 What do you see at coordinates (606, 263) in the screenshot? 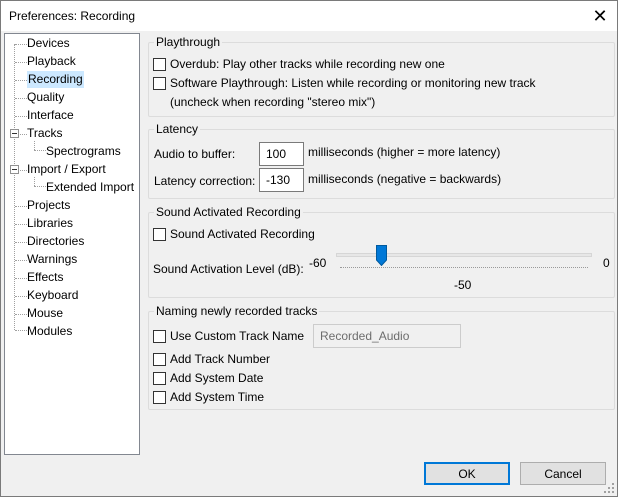
I see `activation-level-max: 0` at bounding box center [606, 263].